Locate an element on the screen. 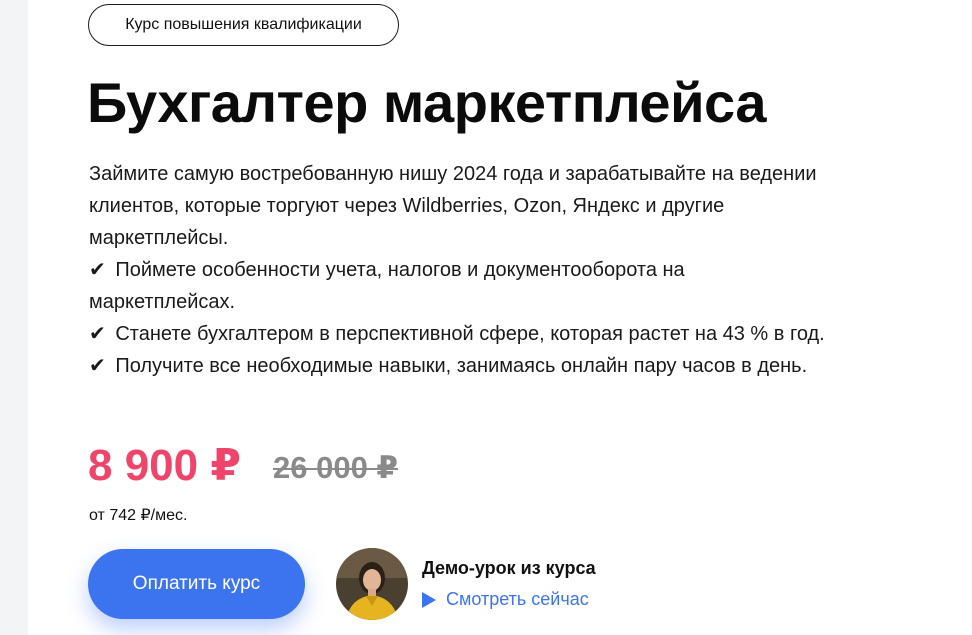  old-price: 26 000 ₽ is located at coordinates (335, 467).